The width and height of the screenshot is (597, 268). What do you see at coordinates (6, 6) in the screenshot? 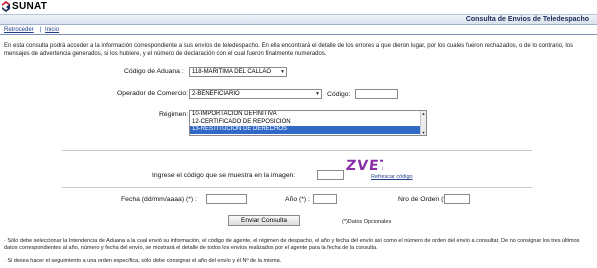
I see `sunat-logo-icon` at bounding box center [6, 6].